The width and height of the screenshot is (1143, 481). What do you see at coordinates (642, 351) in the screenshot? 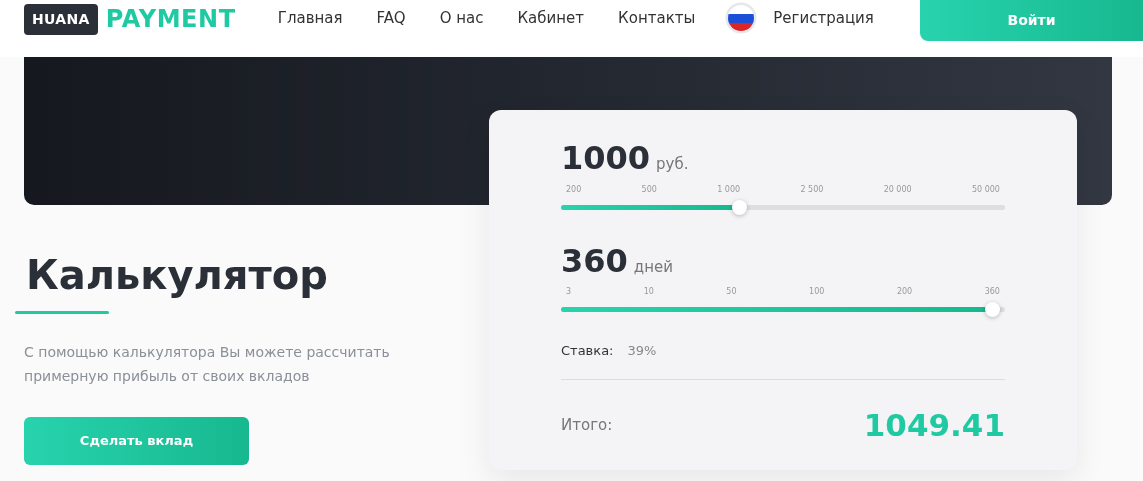
I see `rate-value: 39%` at bounding box center [642, 351].